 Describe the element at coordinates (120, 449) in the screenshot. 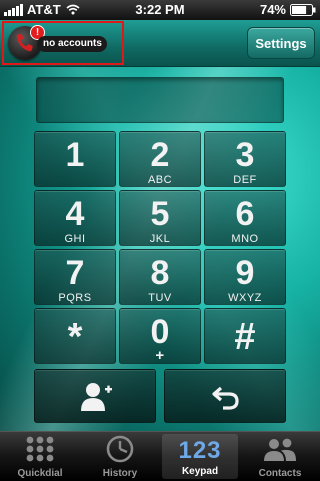

I see `clock-icon` at that location.